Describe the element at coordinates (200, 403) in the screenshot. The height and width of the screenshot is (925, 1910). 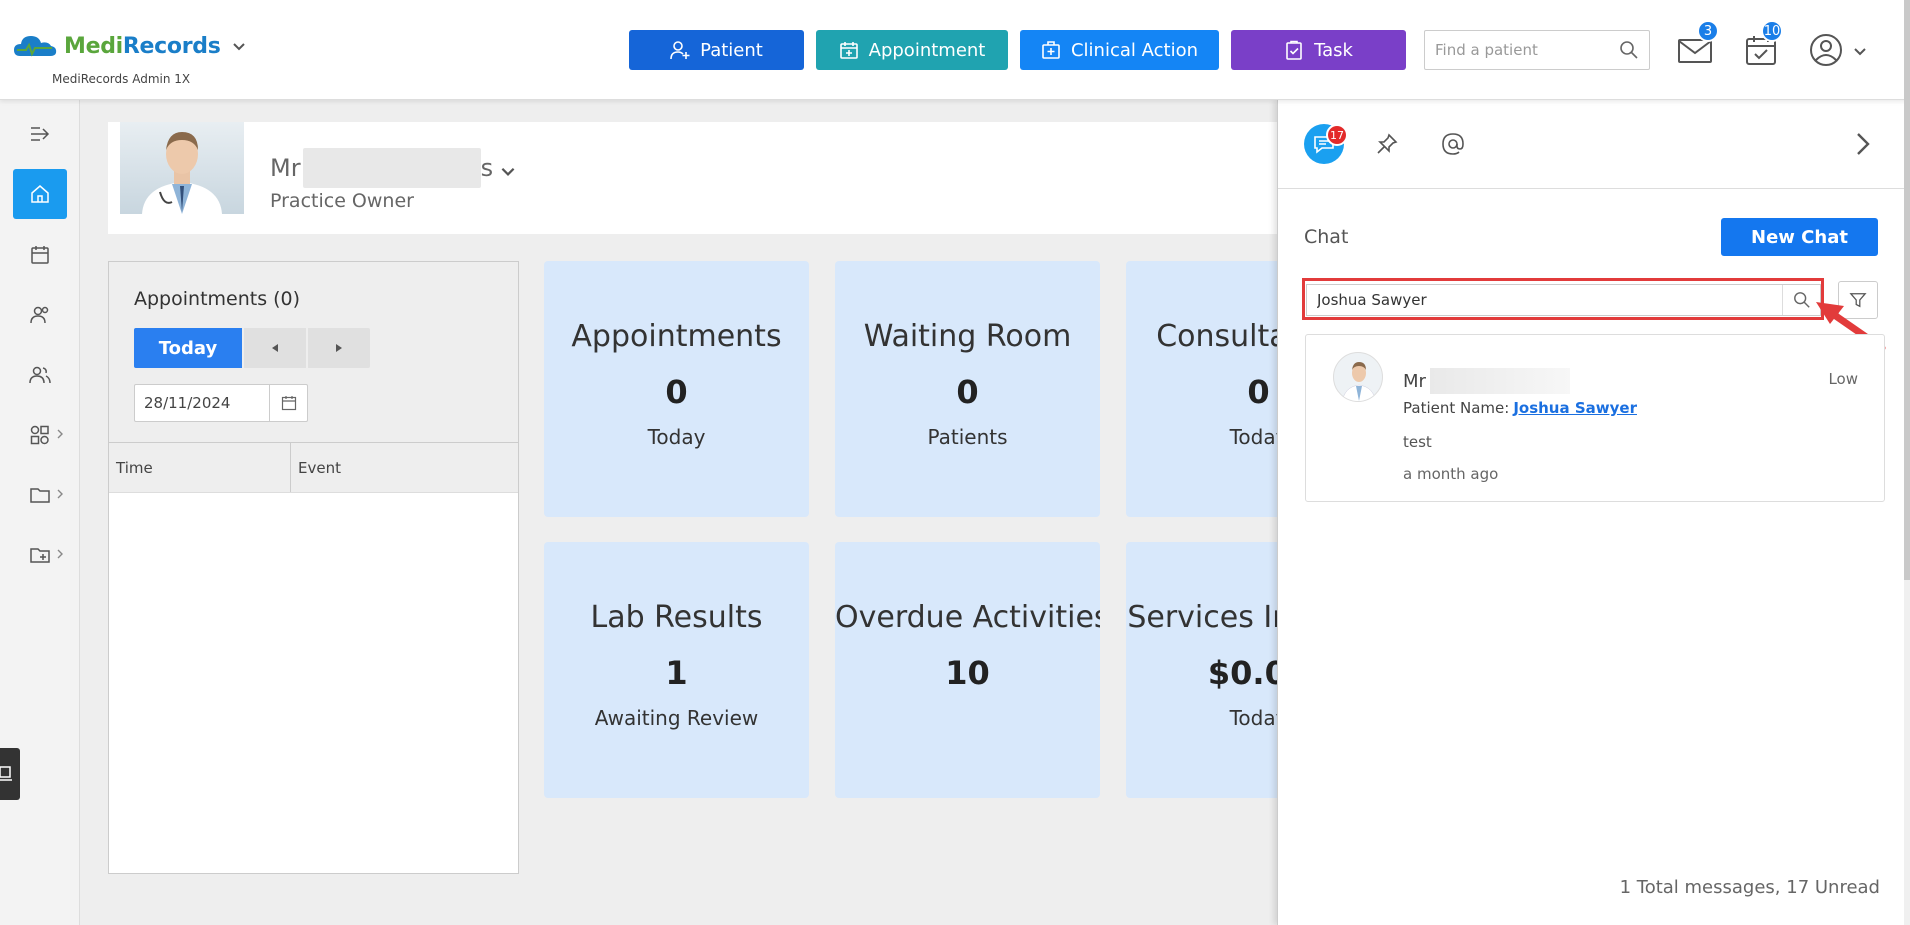
I see `date-input` at that location.